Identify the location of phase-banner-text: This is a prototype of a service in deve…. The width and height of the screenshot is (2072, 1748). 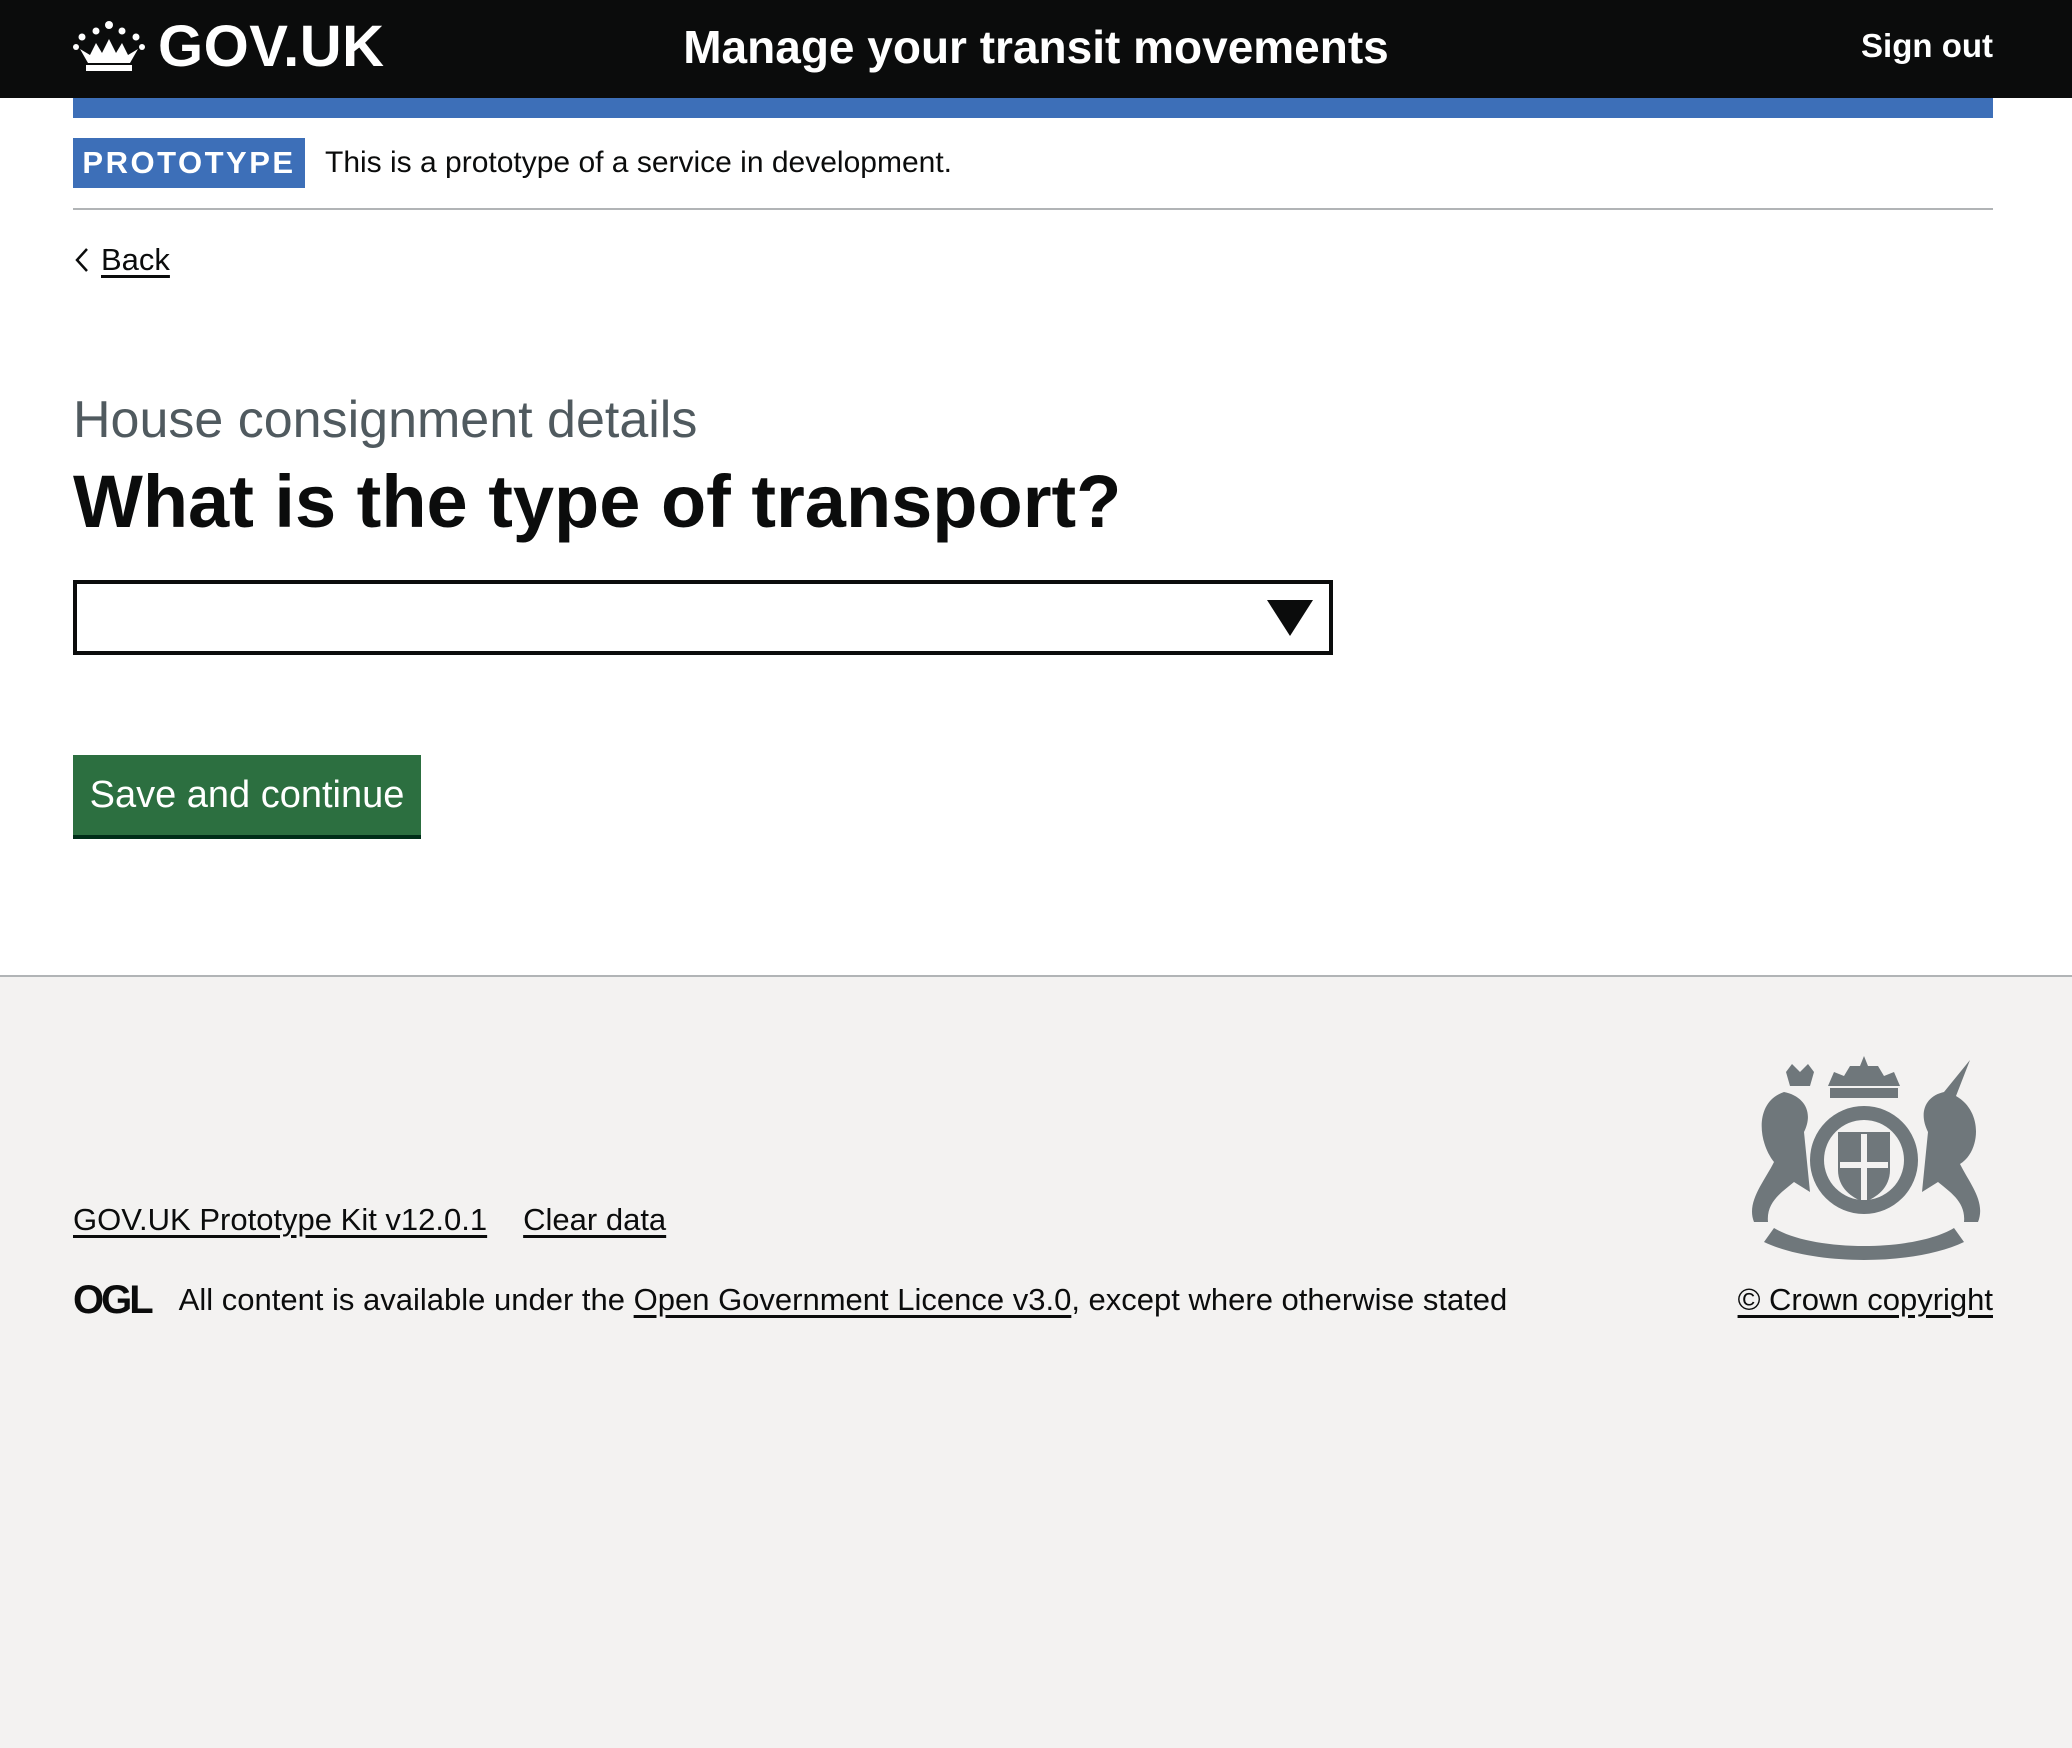
(638, 162).